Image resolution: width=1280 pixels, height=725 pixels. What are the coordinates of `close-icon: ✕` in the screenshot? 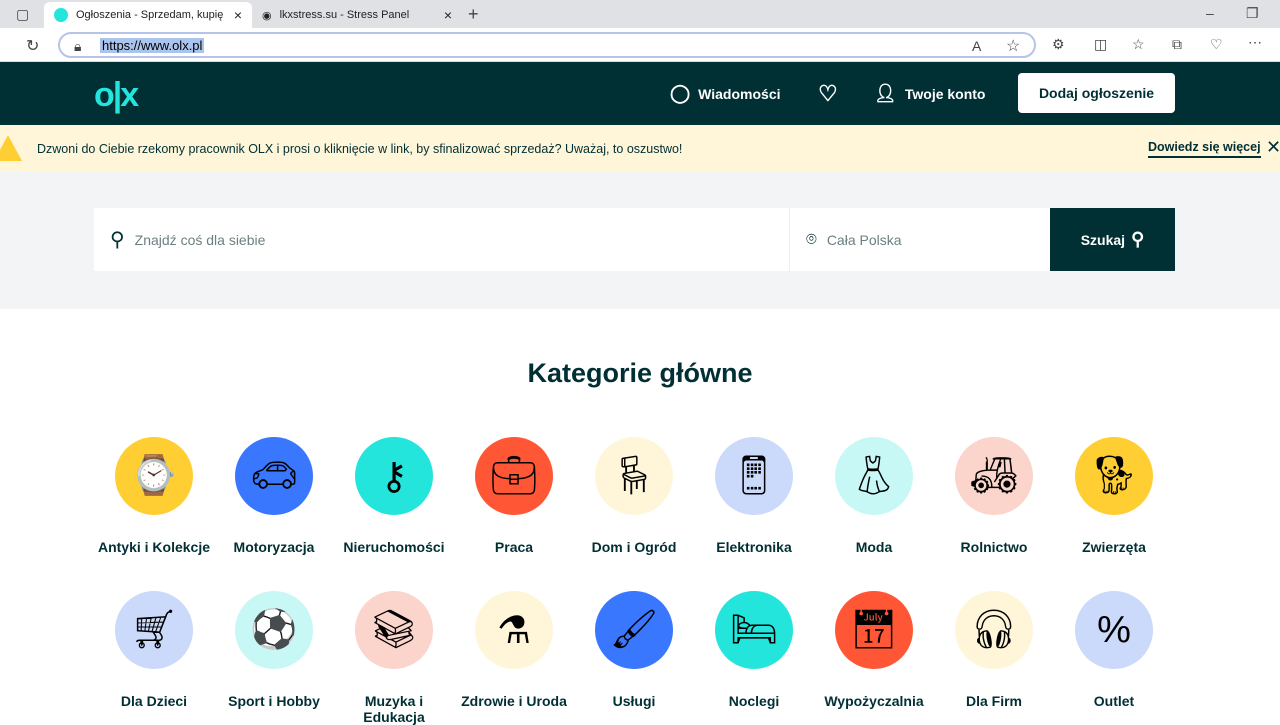 It's located at (1273, 147).